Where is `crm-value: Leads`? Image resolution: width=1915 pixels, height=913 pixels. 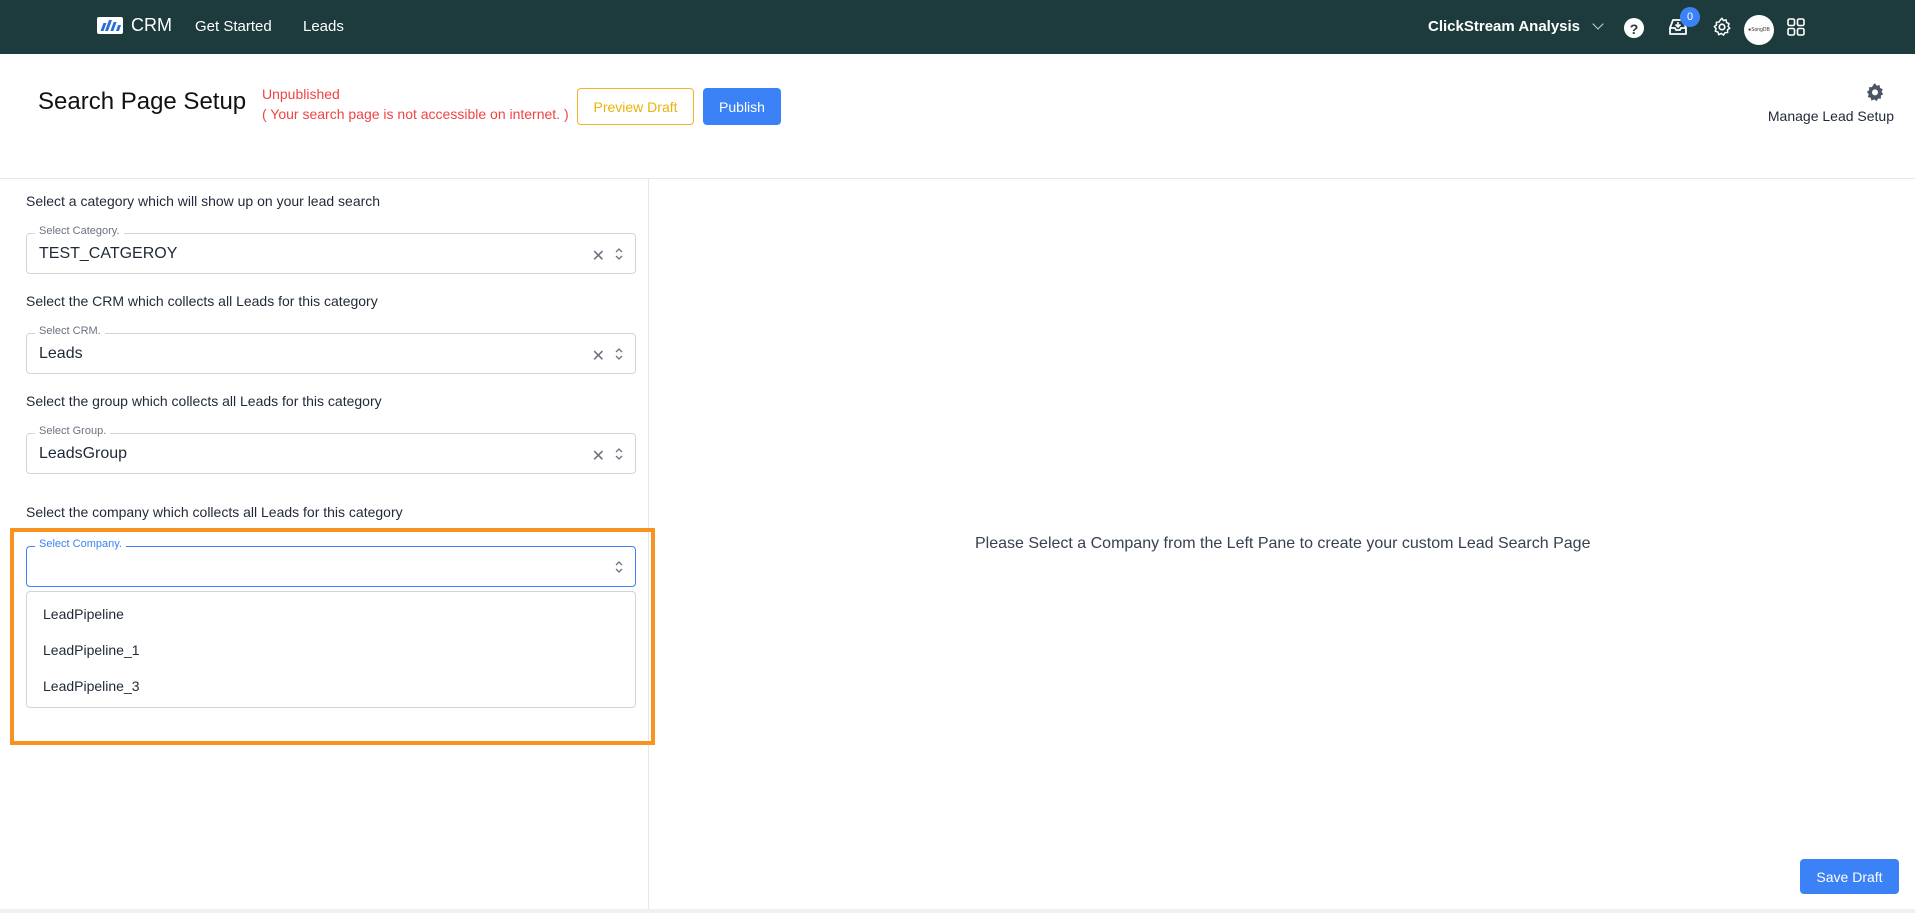 crm-value: Leads is located at coordinates (61, 353).